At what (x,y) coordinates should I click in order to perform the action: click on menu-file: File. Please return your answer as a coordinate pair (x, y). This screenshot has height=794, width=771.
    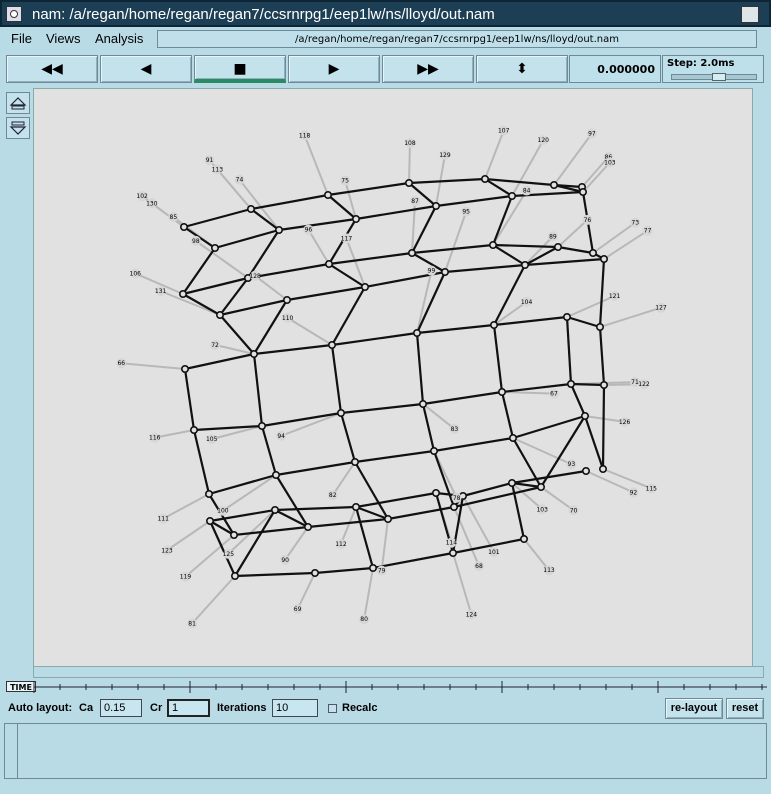
    Looking at the image, I should click on (21, 38).